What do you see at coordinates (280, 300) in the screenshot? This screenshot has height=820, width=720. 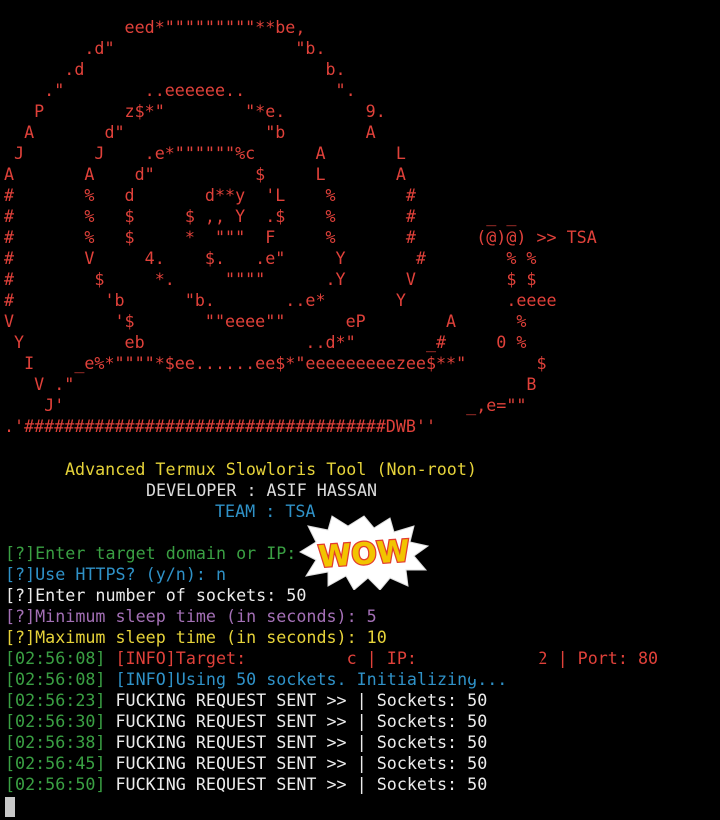 I see `ascii-art-line: # 'b "b. ..e* Y .eeee` at bounding box center [280, 300].